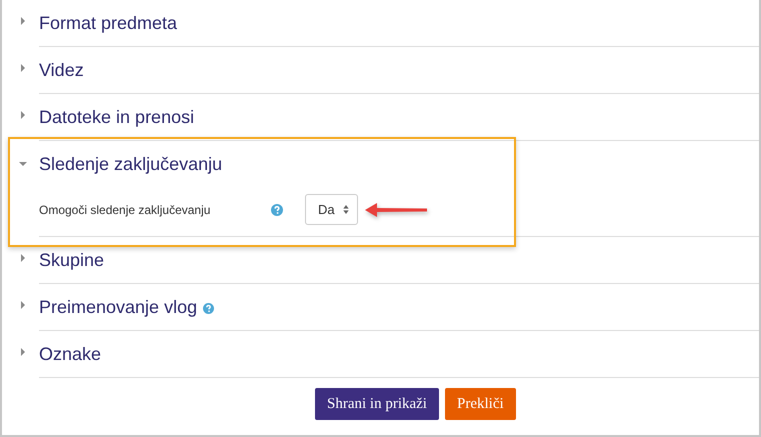 This screenshot has width=761, height=437. I want to click on section-title: Videz, so click(61, 70).